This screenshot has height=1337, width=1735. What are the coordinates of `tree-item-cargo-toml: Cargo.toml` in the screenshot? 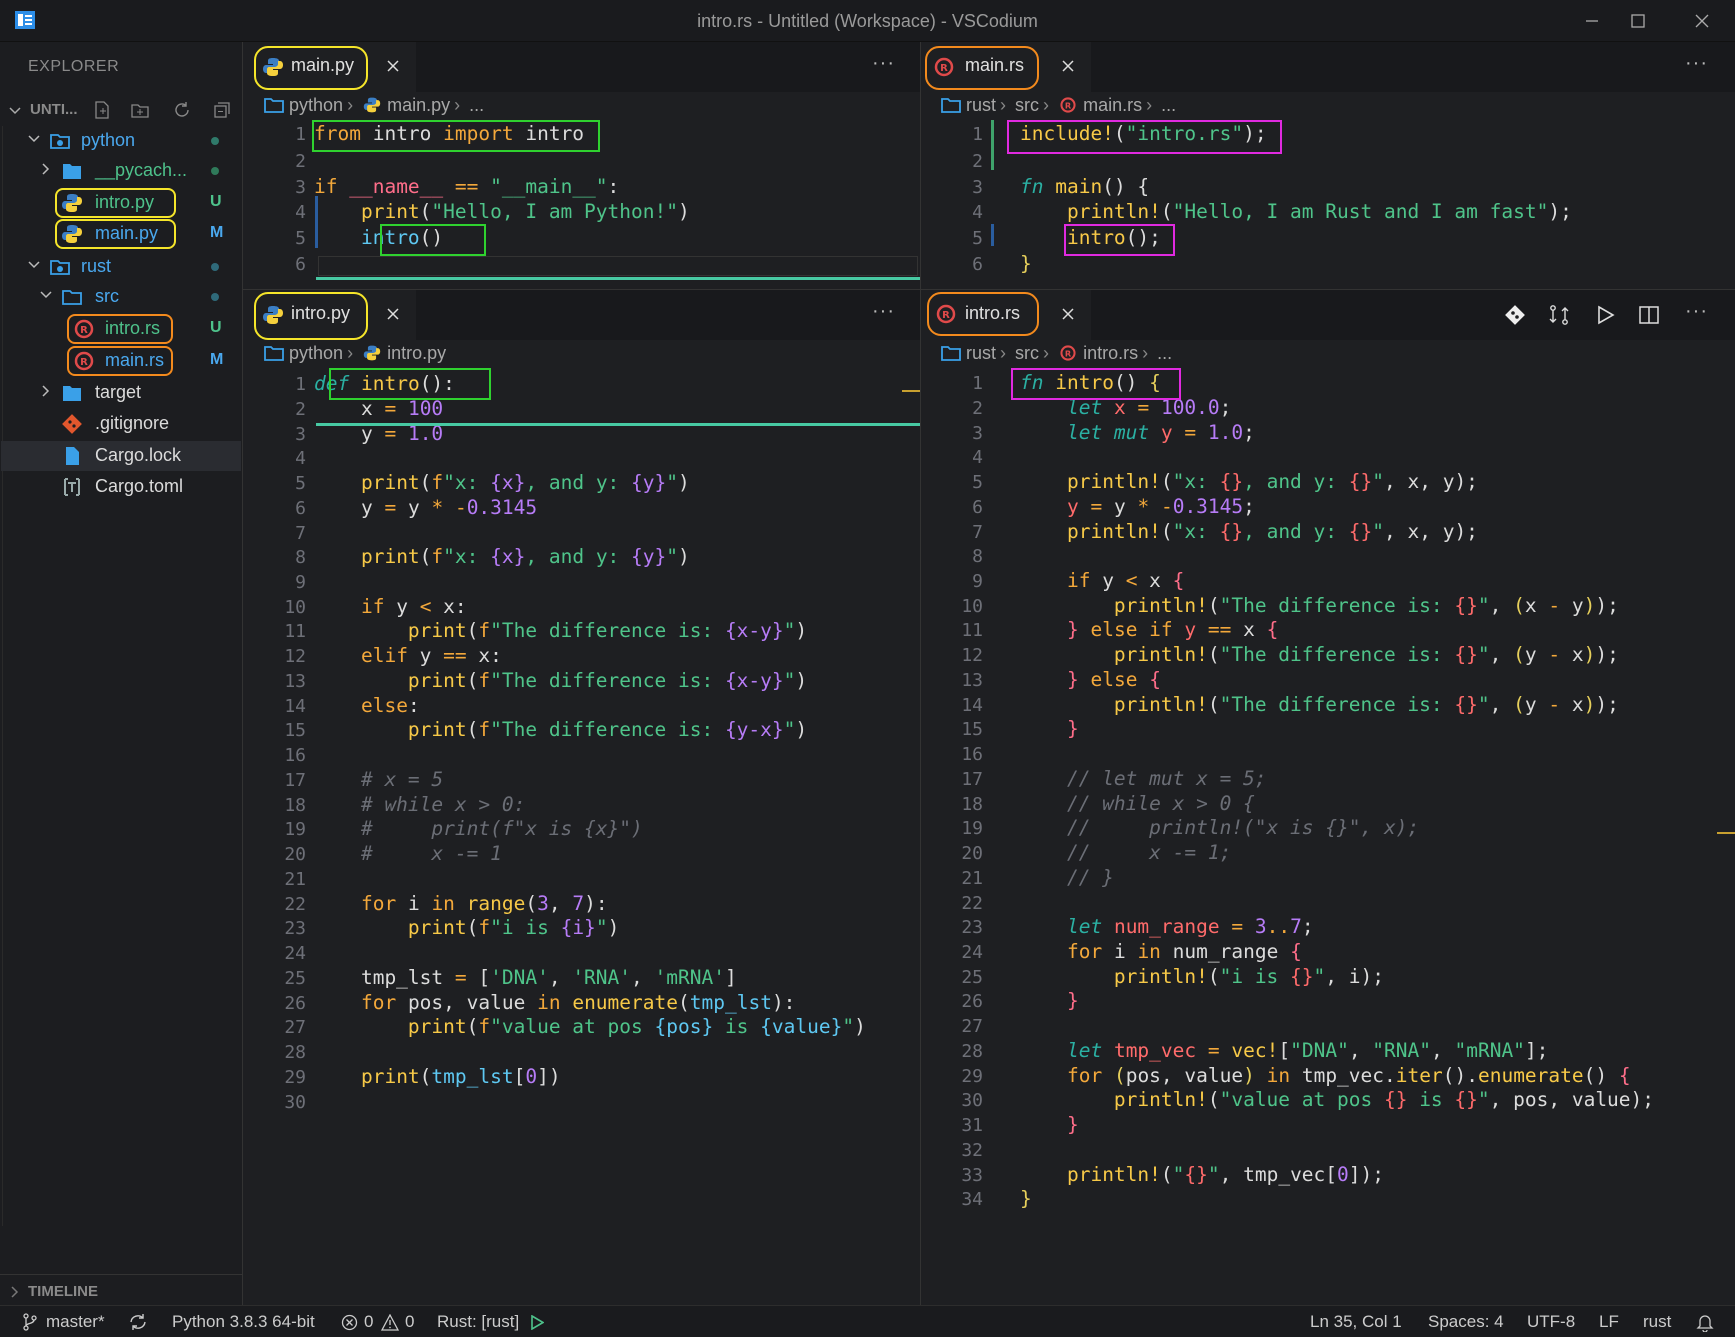 It's located at (122, 487).